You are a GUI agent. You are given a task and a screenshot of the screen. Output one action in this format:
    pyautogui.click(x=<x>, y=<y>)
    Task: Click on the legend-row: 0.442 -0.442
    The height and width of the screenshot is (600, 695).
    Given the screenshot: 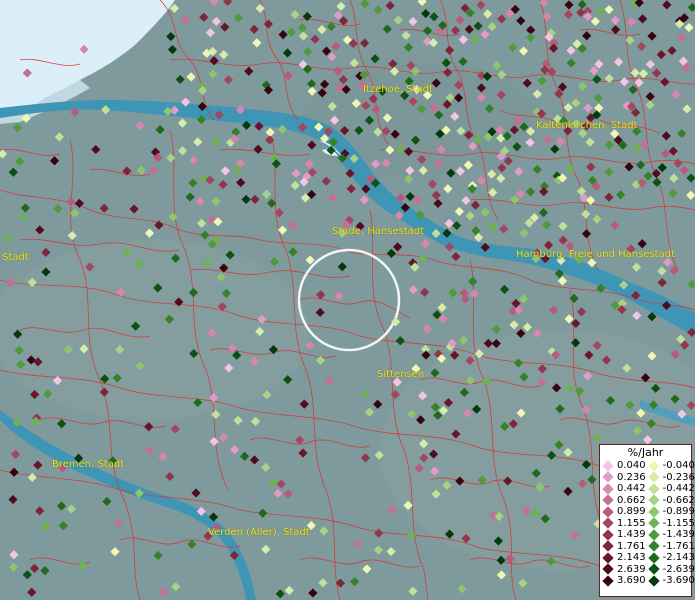 What is the action you would take?
    pyautogui.click(x=647, y=489)
    